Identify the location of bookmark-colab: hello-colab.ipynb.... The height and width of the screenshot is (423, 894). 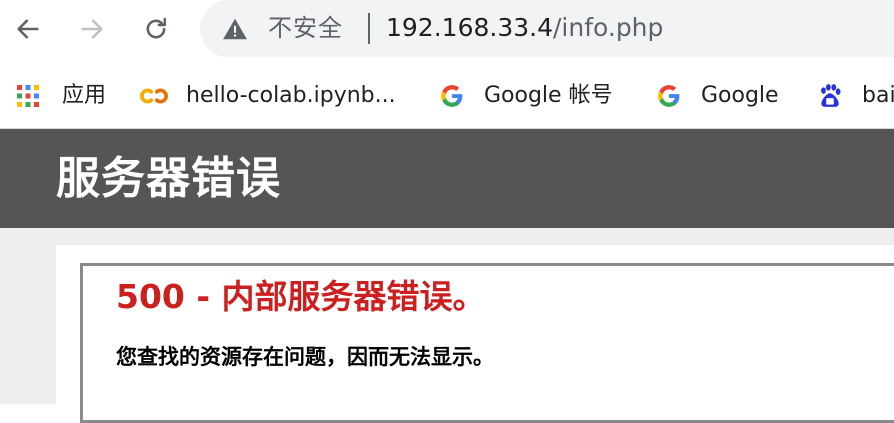
(268, 96).